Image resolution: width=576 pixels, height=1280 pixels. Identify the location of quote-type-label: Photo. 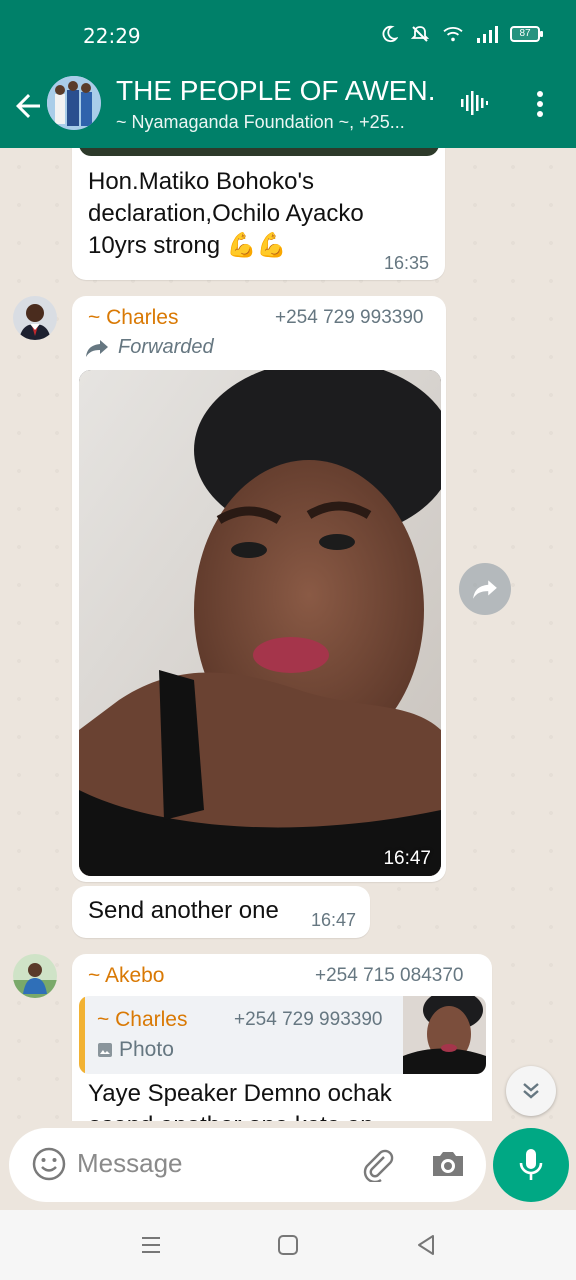
(146, 1049).